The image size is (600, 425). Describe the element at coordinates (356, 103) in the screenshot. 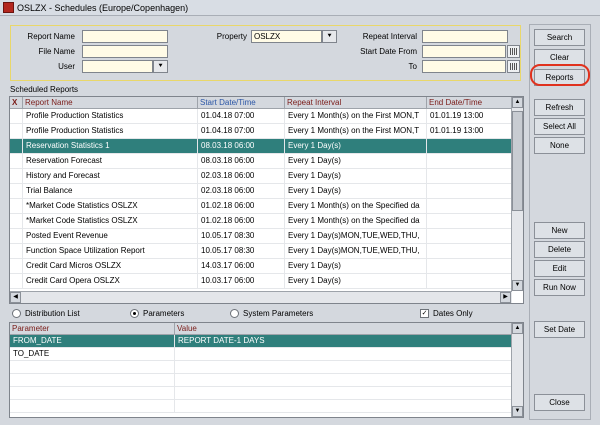

I see `column-header-repeat-interval: Repeat Interval` at that location.